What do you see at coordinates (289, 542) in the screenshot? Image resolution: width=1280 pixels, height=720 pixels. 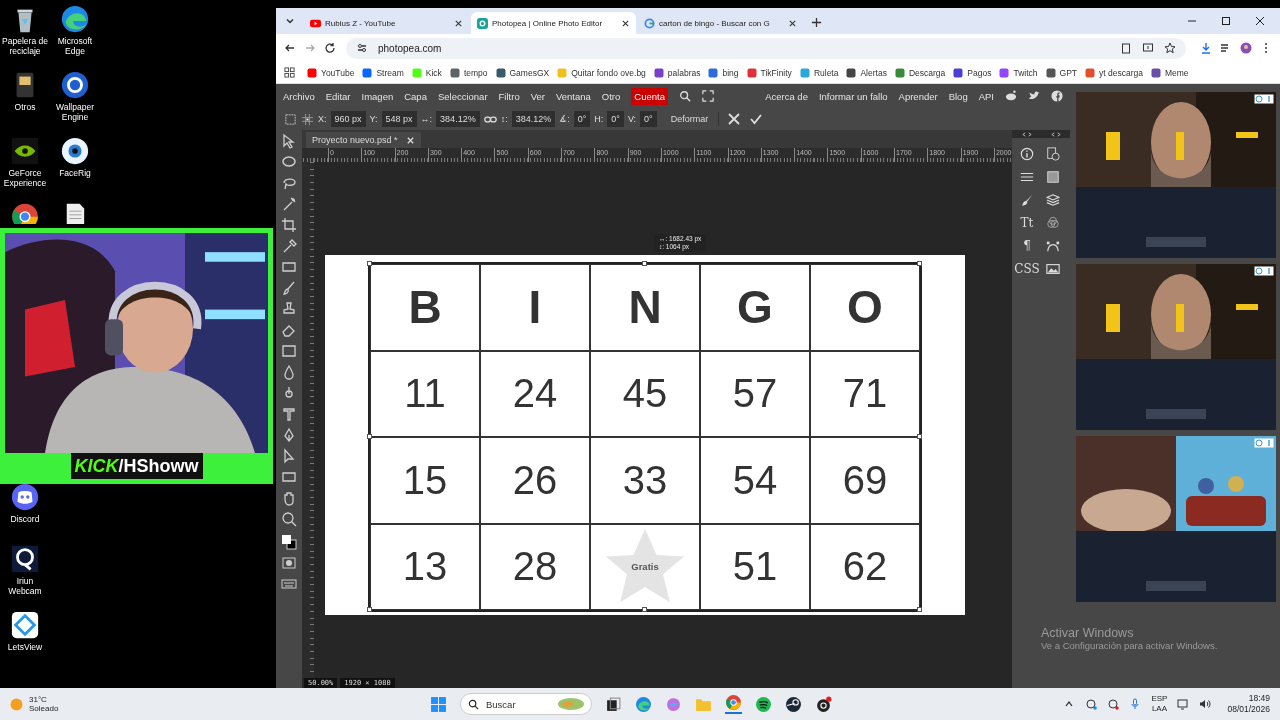 I see `color-swatch-icon` at bounding box center [289, 542].